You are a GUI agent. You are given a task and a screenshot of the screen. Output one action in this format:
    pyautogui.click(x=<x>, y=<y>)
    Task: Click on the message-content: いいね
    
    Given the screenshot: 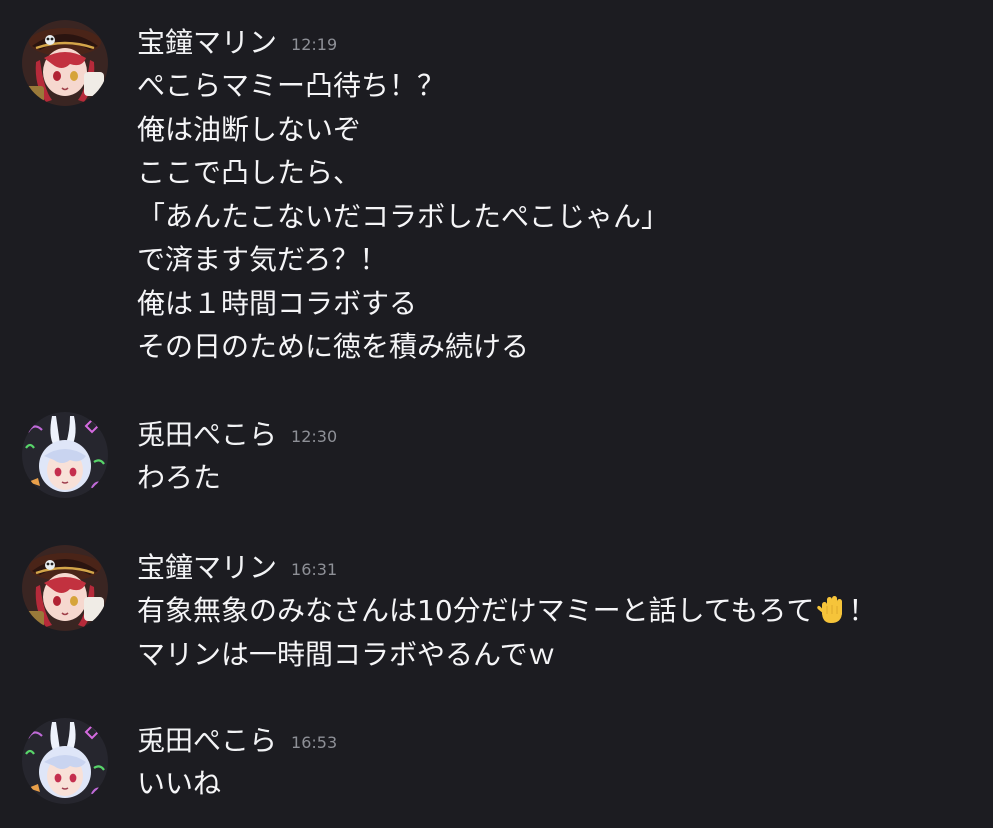 What is the action you would take?
    pyautogui.click(x=179, y=784)
    